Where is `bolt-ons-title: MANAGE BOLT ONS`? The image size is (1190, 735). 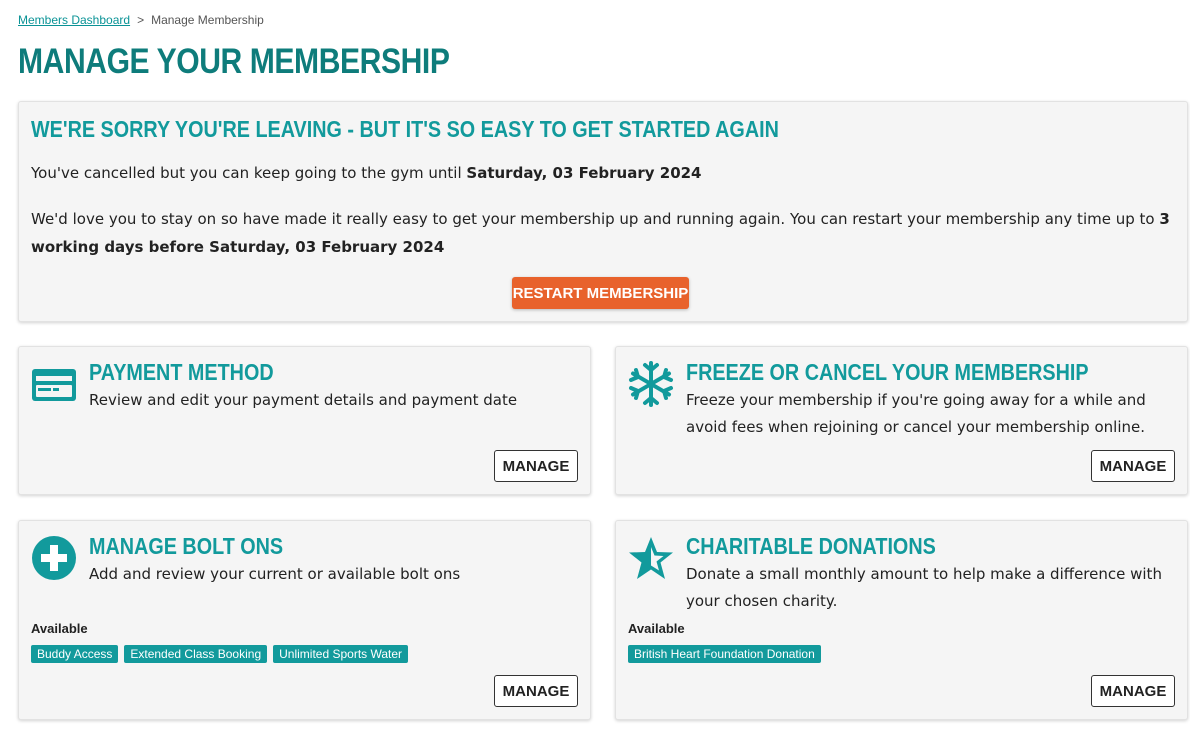
bolt-ons-title: MANAGE BOLT ONS is located at coordinates (186, 546).